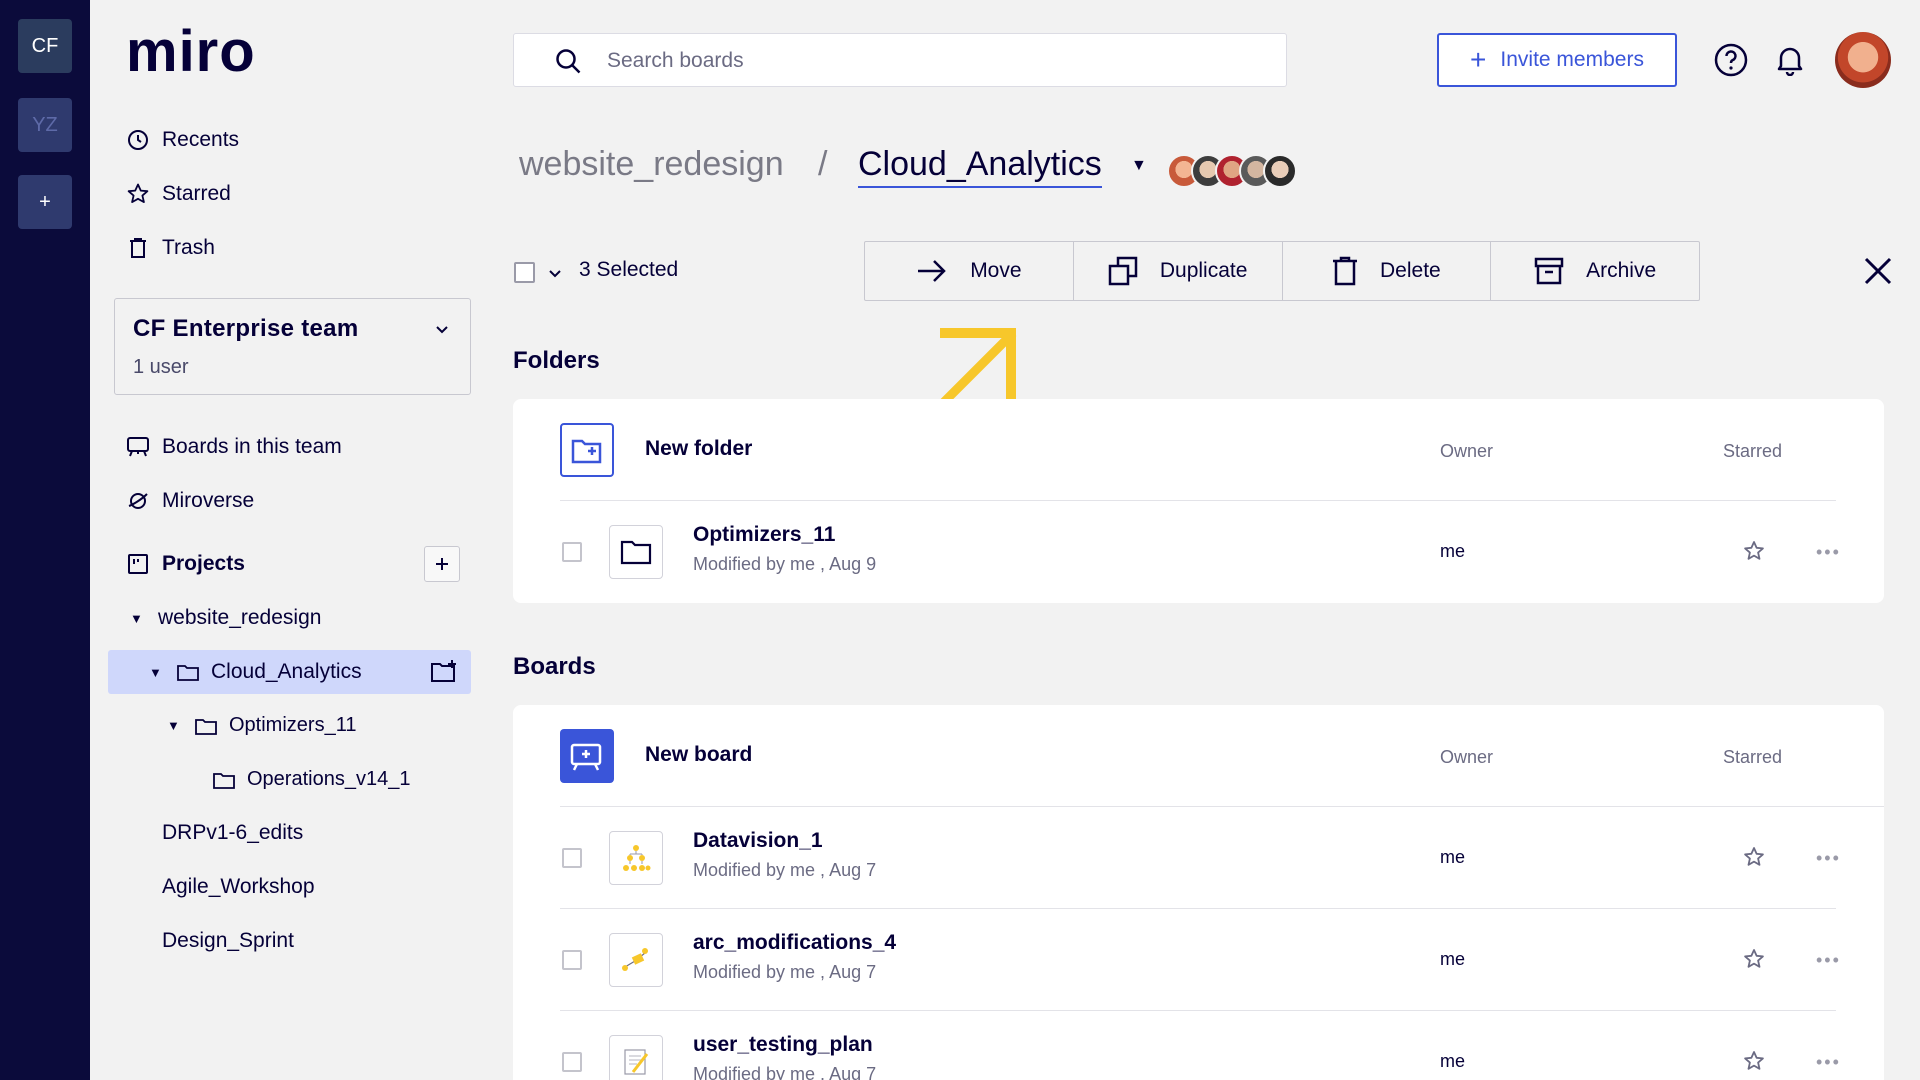  I want to click on org-chart-thumbnail-icon, so click(637, 858).